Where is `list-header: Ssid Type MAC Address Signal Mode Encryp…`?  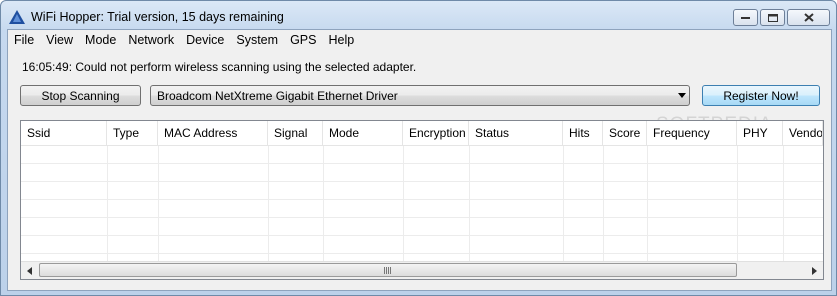 list-header: Ssid Type MAC Address Signal Mode Encryp… is located at coordinates (422, 133).